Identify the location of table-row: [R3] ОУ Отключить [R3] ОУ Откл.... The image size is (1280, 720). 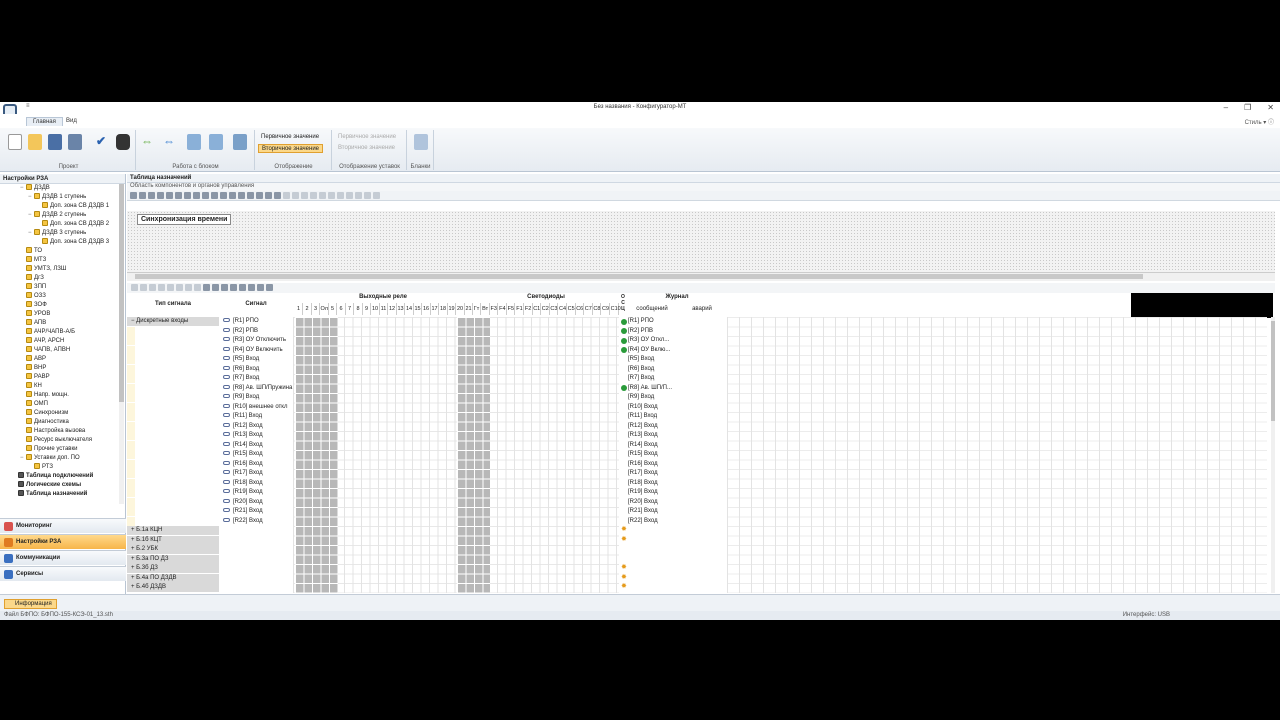
(701, 341).